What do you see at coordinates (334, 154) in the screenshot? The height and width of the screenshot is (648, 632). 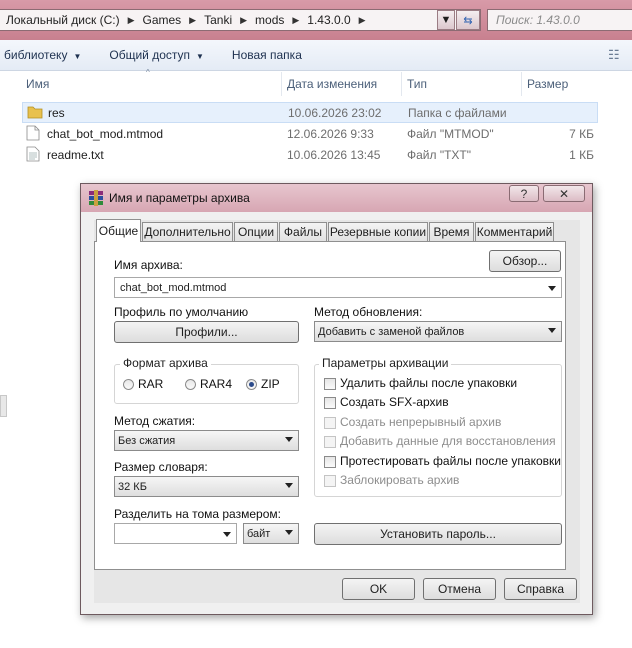 I see `file-date: 10.06.2026 13:45` at bounding box center [334, 154].